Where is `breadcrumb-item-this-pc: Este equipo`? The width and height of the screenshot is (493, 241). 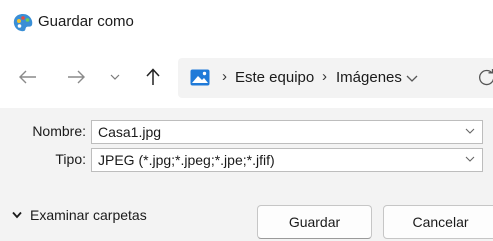
breadcrumb-item-this-pc: Este equipo is located at coordinates (274, 77).